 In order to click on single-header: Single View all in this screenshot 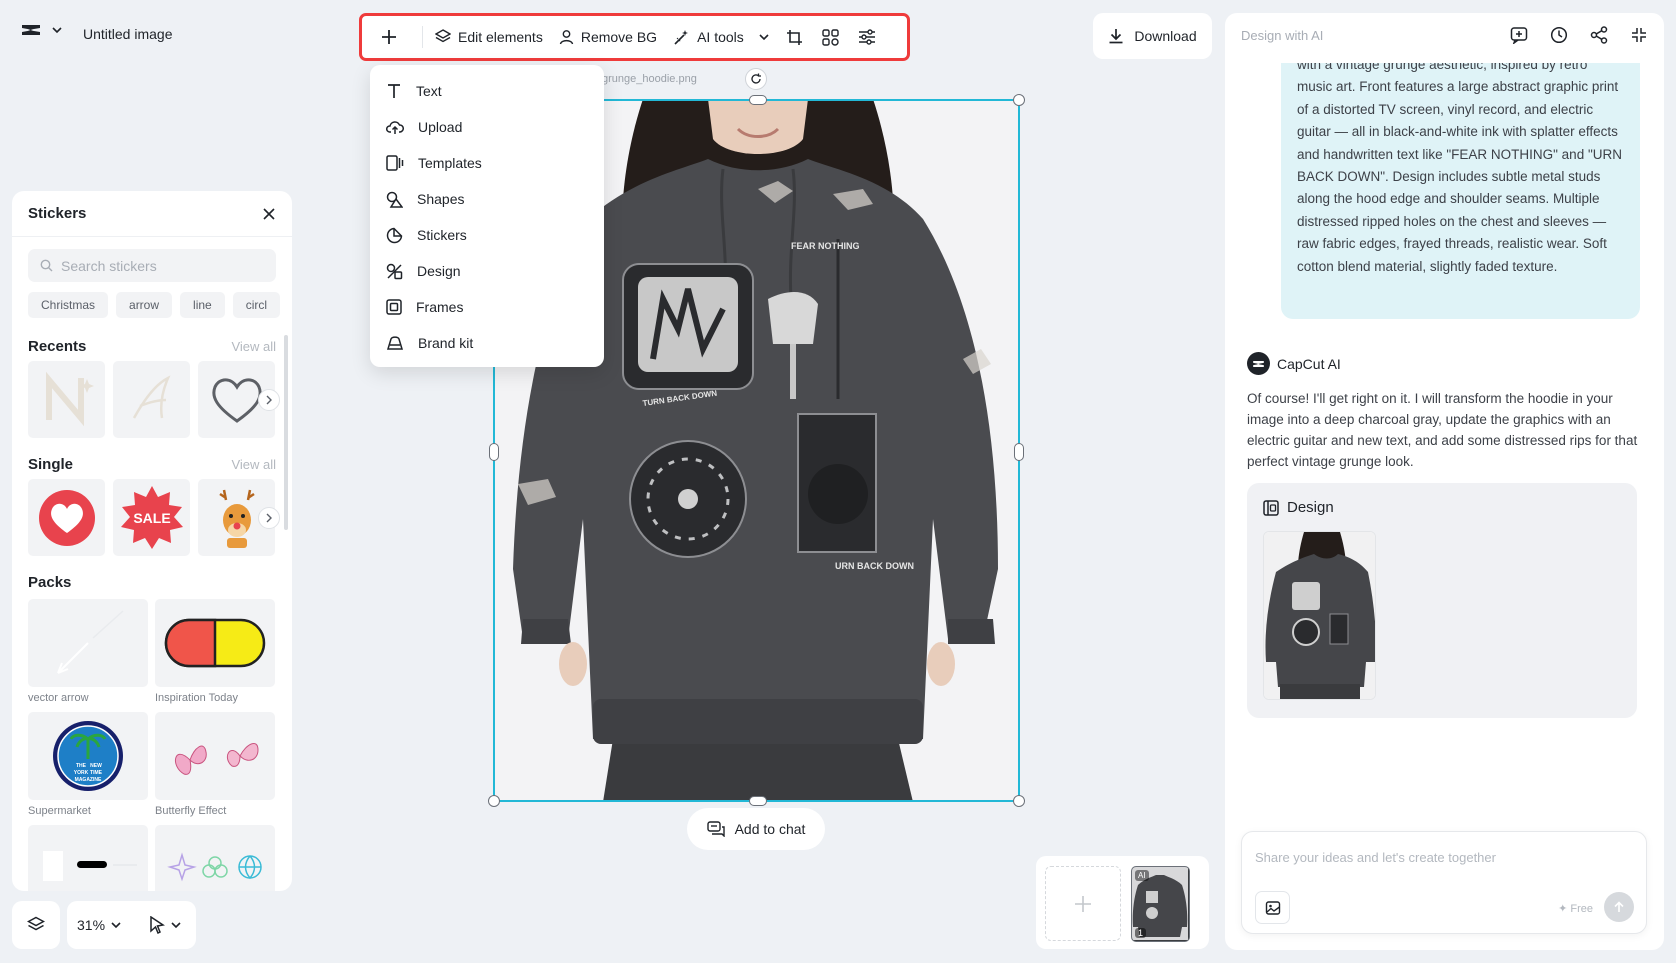, I will do `click(152, 464)`.